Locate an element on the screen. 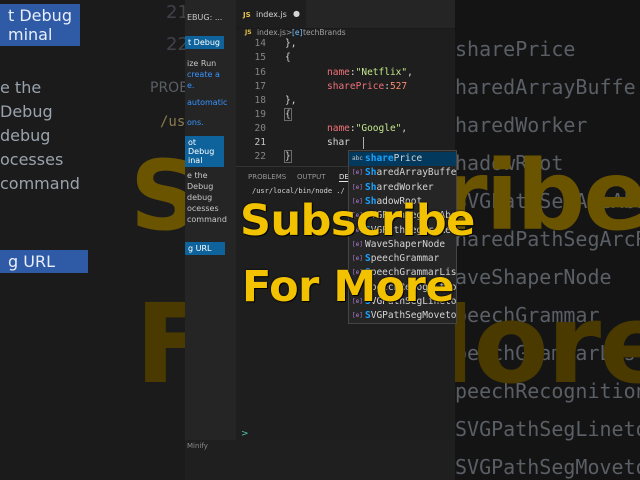  terminal-command: /usr/local/bin/node ./ is located at coordinates (298, 191).